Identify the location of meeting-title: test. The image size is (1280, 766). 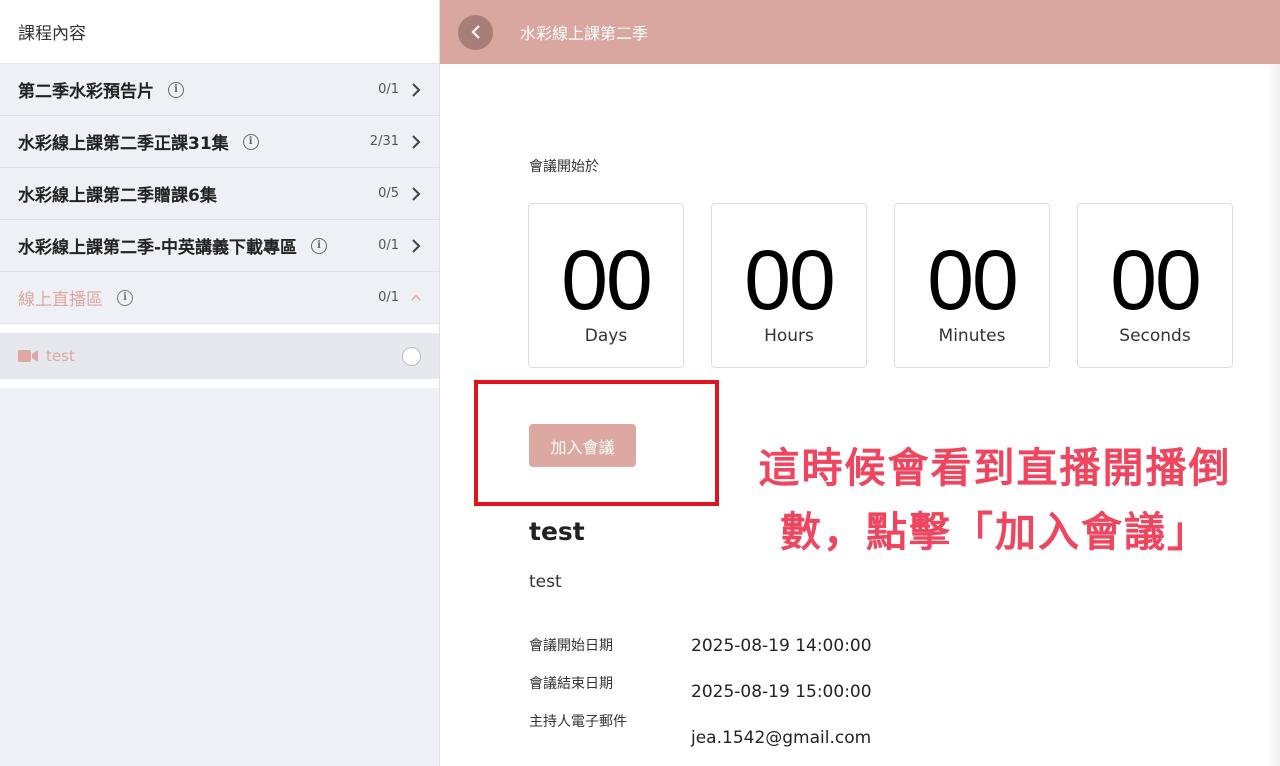
(557, 531).